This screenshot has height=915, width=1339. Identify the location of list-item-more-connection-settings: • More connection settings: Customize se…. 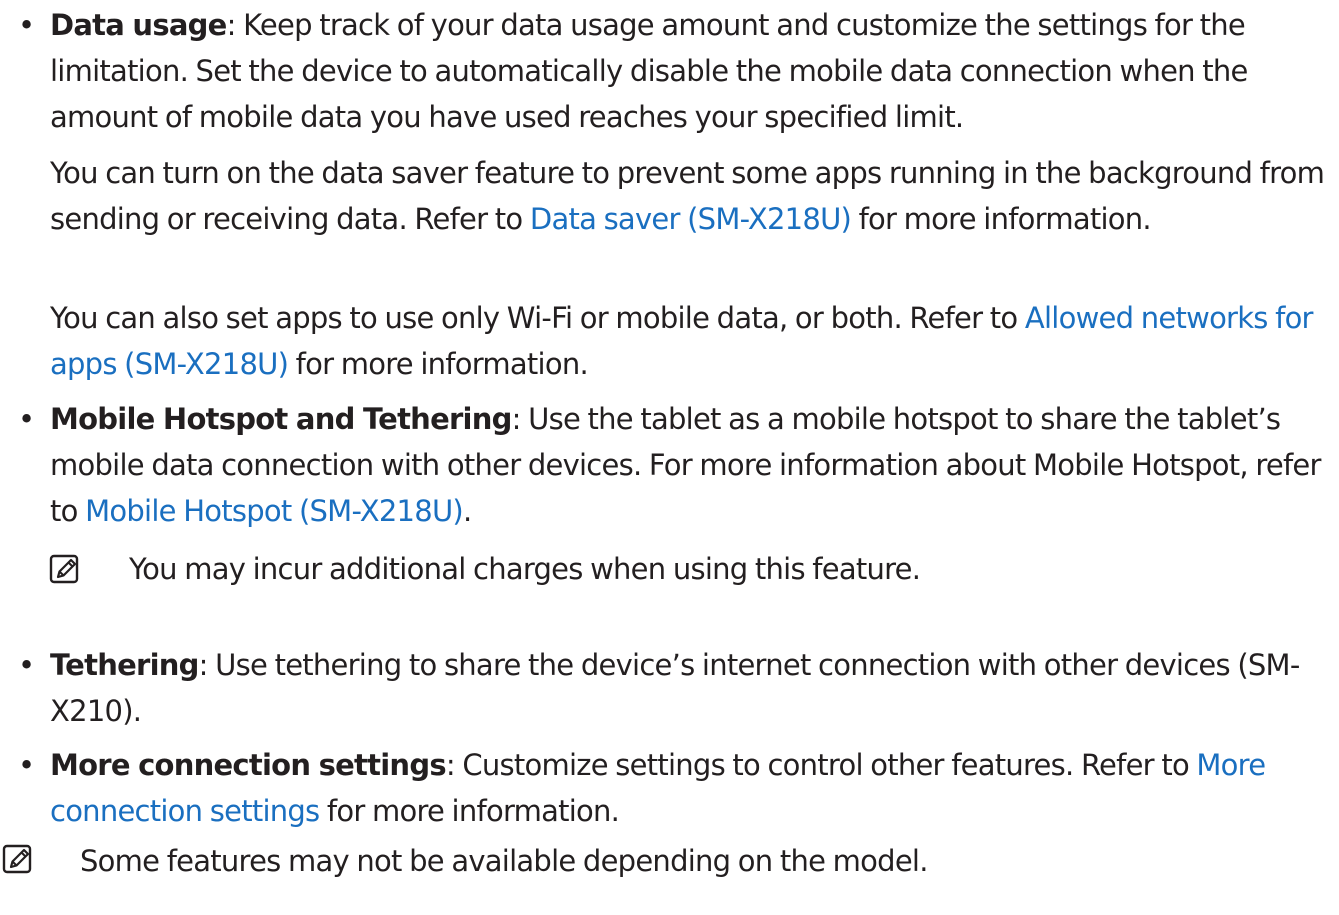
(676, 788).